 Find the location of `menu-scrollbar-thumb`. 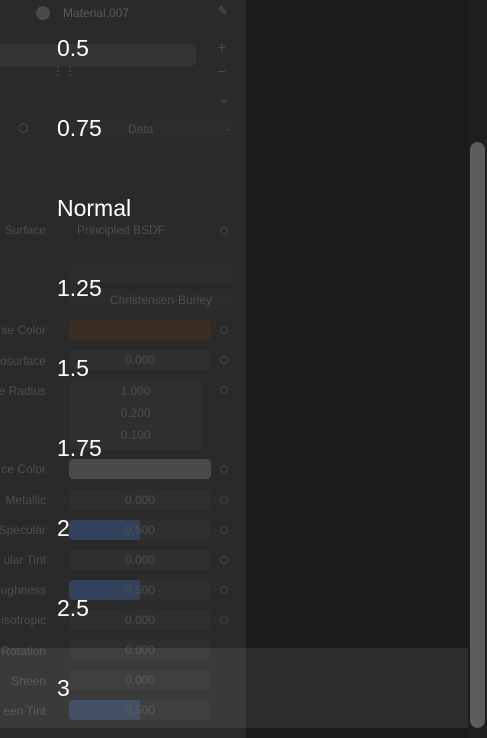

menu-scrollbar-thumb is located at coordinates (477, 435).